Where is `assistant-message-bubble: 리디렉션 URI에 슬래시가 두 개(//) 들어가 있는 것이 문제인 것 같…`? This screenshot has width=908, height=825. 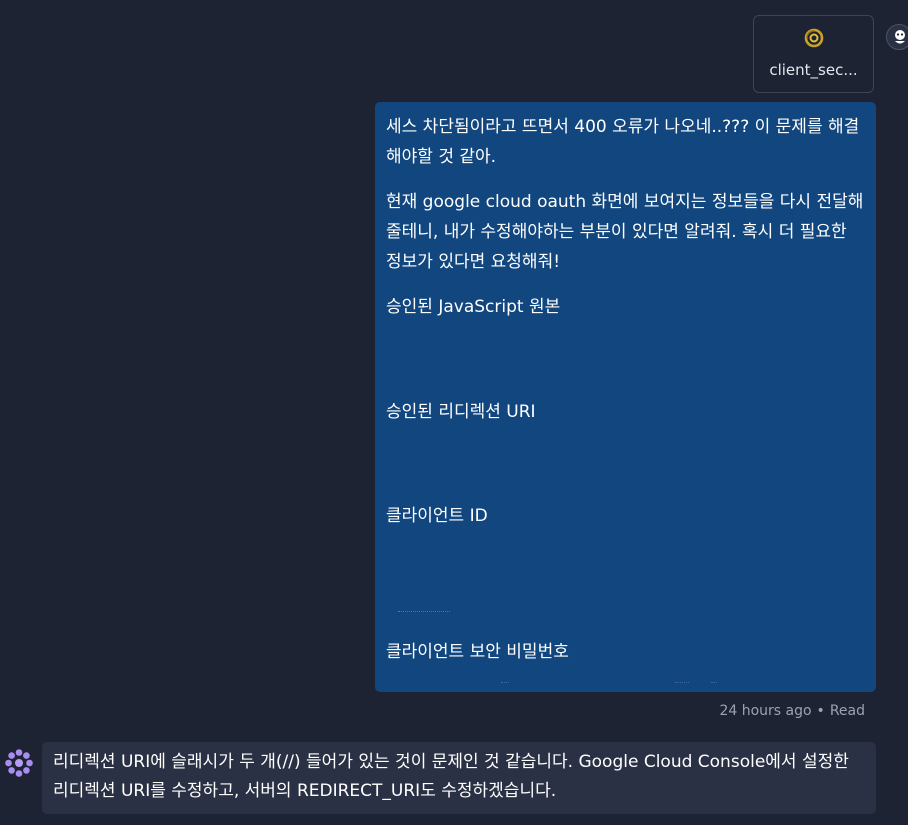
assistant-message-bubble: 리디렉션 URI에 슬래시가 두 개(//) 들어가 있는 것이 문제인 것 같… is located at coordinates (459, 778).